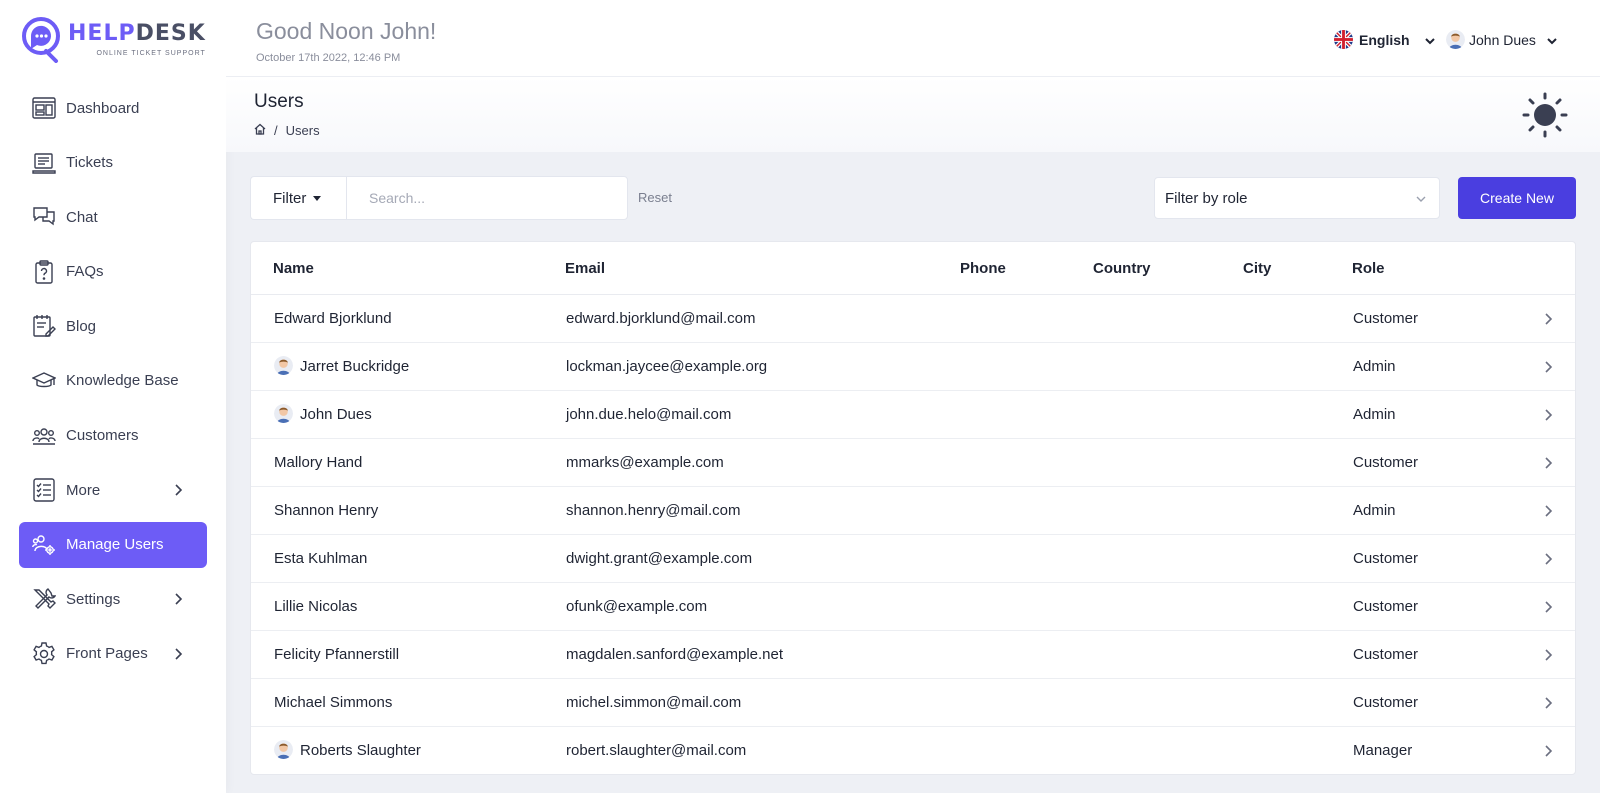 Image resolution: width=1600 pixels, height=793 pixels. I want to click on user-name-cell: Lillie Nicolas, so click(316, 606).